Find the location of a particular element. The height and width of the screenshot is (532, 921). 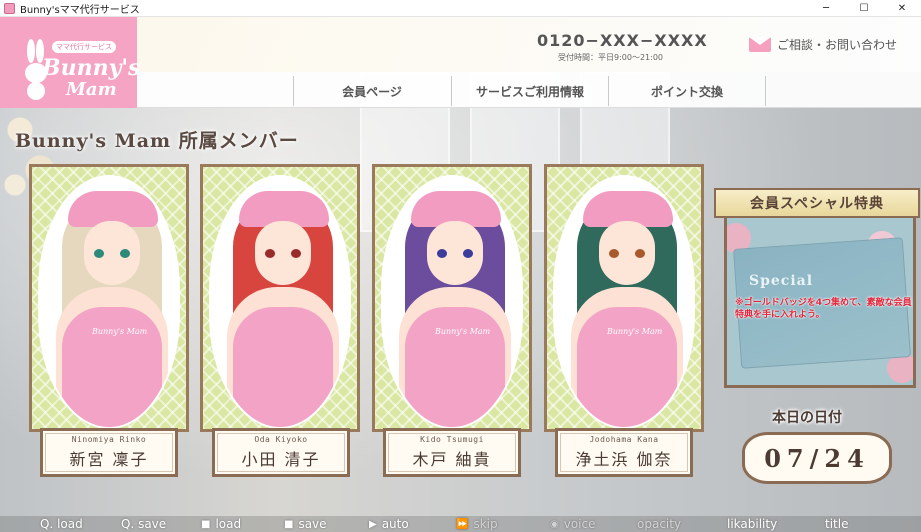

special-perks-banner: 会員スペシャル特典 is located at coordinates (817, 203).